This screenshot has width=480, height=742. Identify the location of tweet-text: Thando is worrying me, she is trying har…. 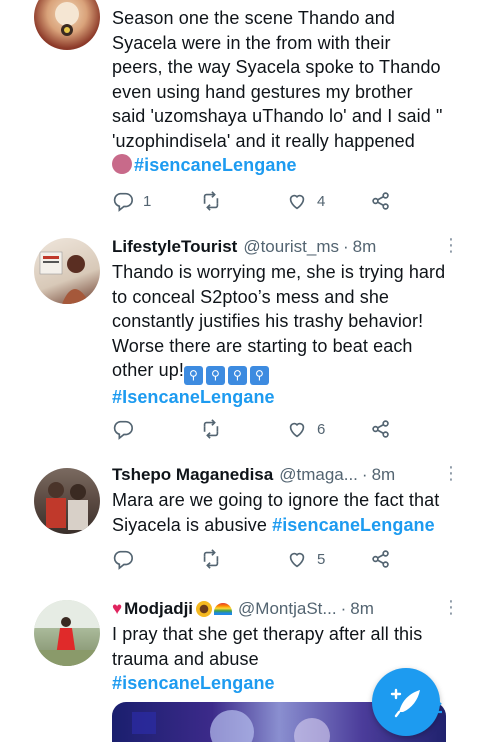
(279, 334).